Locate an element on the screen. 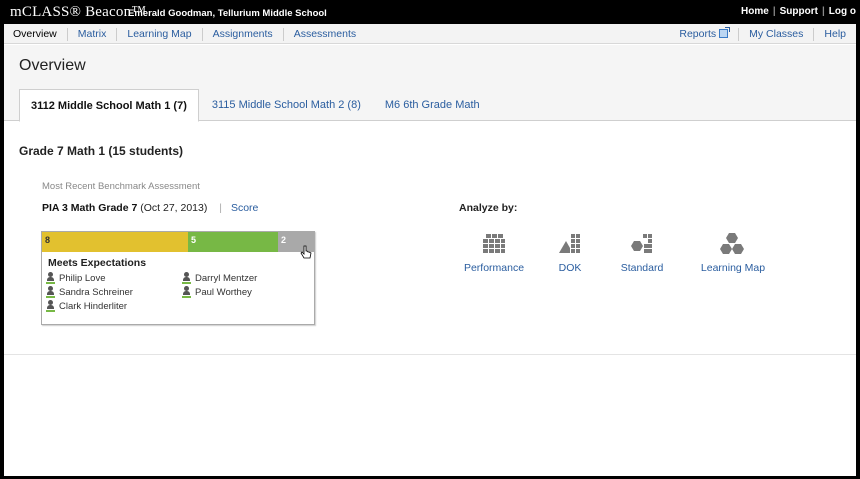  analyze-performance-label: Performance is located at coordinates (494, 268).